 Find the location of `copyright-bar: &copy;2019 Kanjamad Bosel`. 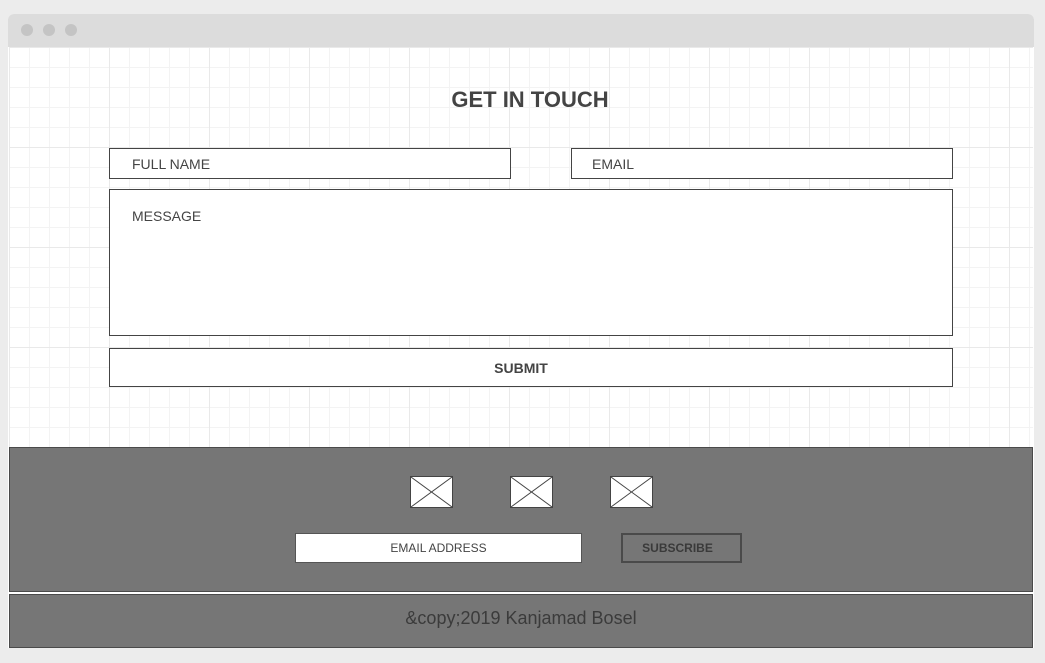

copyright-bar: &copy;2019 Kanjamad Bosel is located at coordinates (521, 621).